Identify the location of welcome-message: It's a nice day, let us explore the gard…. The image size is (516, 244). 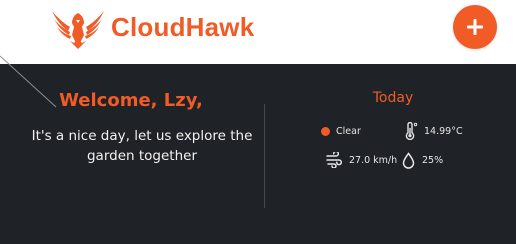
(142, 146).